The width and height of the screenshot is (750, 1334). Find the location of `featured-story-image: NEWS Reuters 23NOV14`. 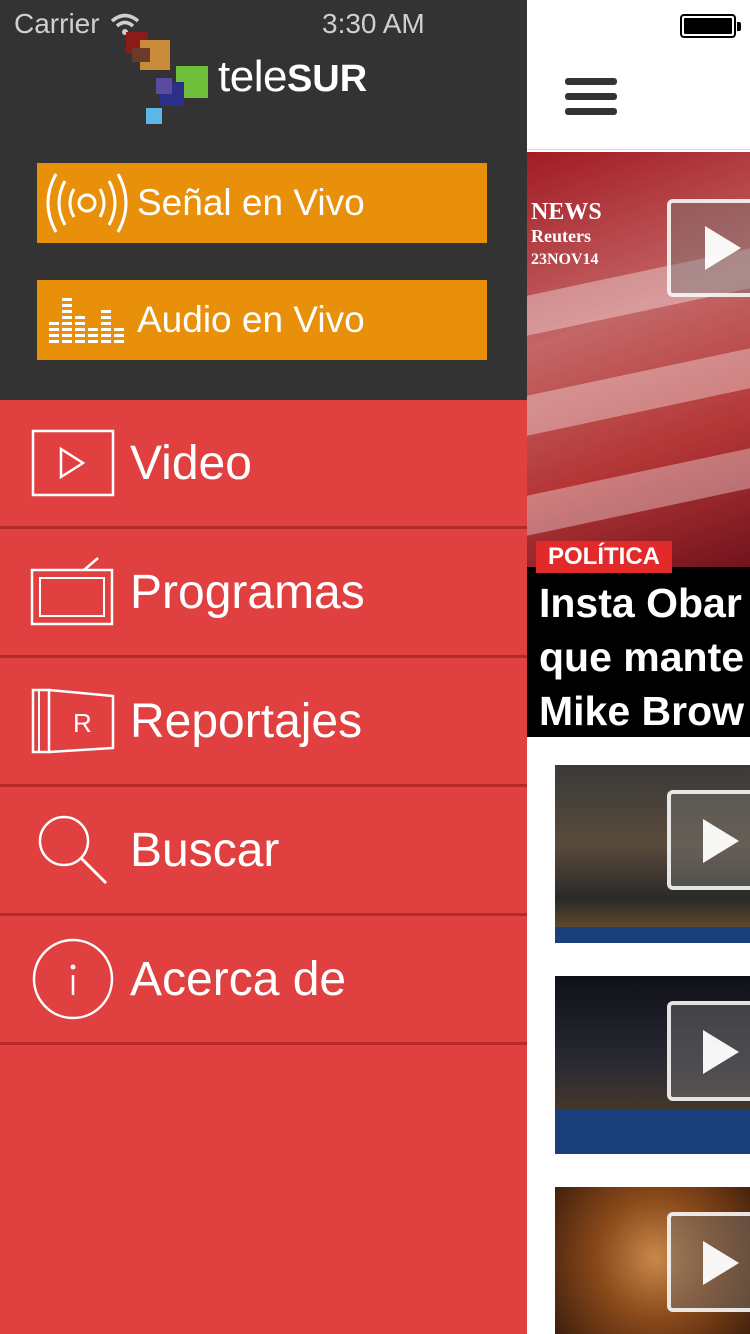

featured-story-image: NEWS Reuters 23NOV14 is located at coordinates (638, 359).